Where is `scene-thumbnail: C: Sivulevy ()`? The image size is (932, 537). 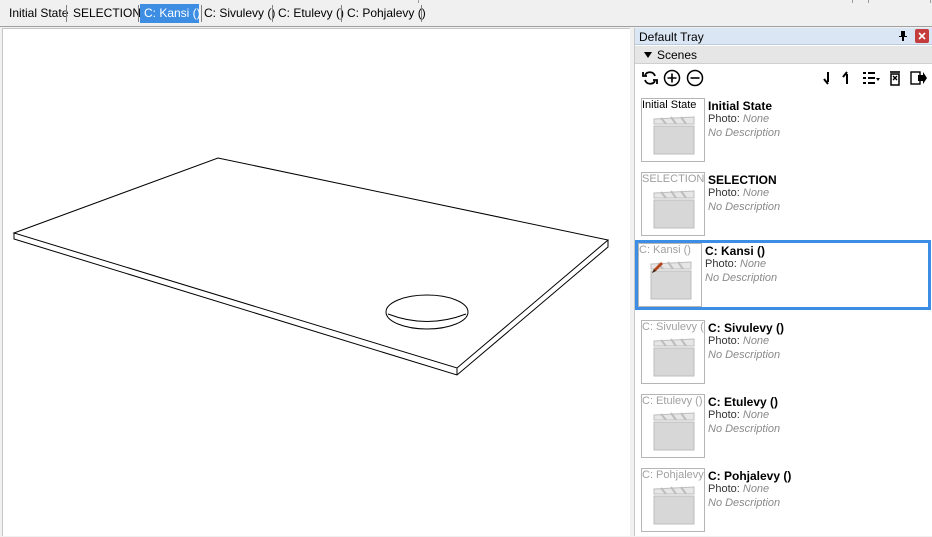
scene-thumbnail: C: Sivulevy () is located at coordinates (673, 352).